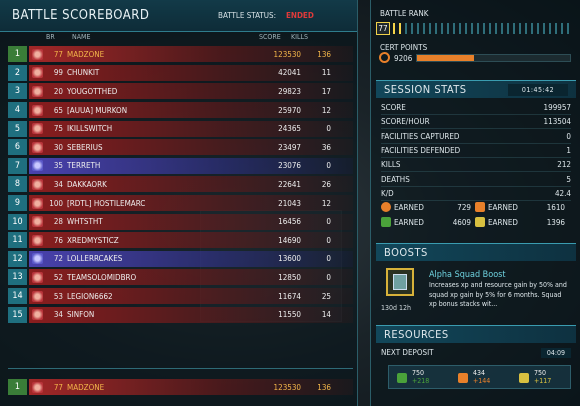  I want to click on stat-value: 42.4, so click(562, 193).